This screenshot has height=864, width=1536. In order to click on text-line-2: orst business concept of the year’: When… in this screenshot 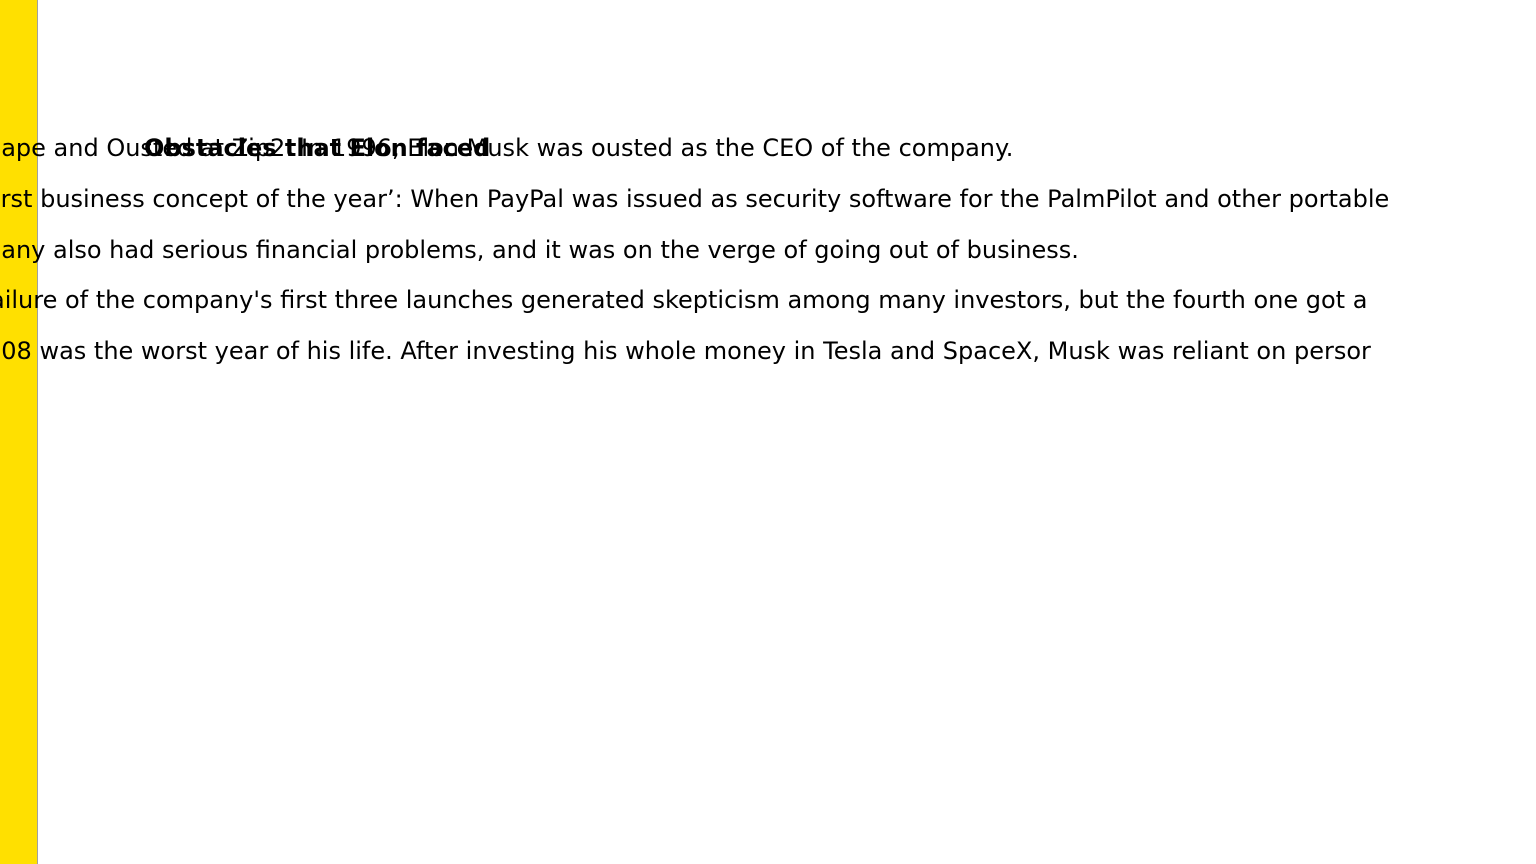, I will do `click(695, 199)`.